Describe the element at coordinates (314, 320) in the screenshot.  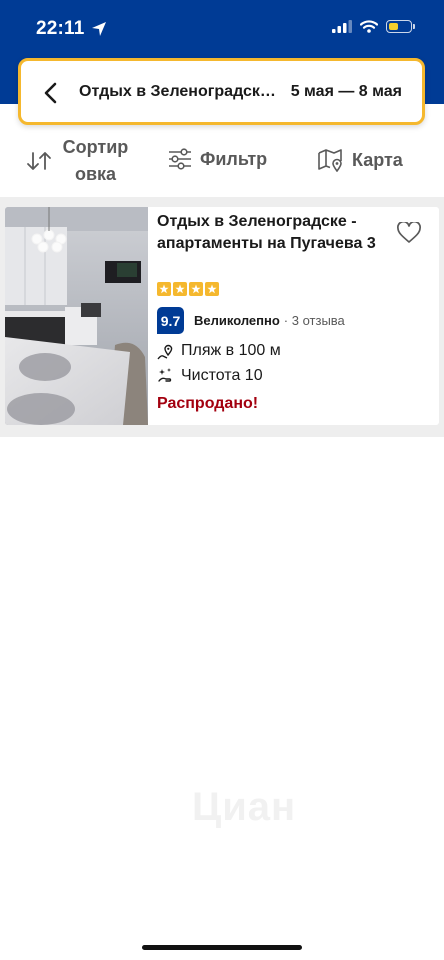
I see `review-count: · 3 отзыва` at that location.